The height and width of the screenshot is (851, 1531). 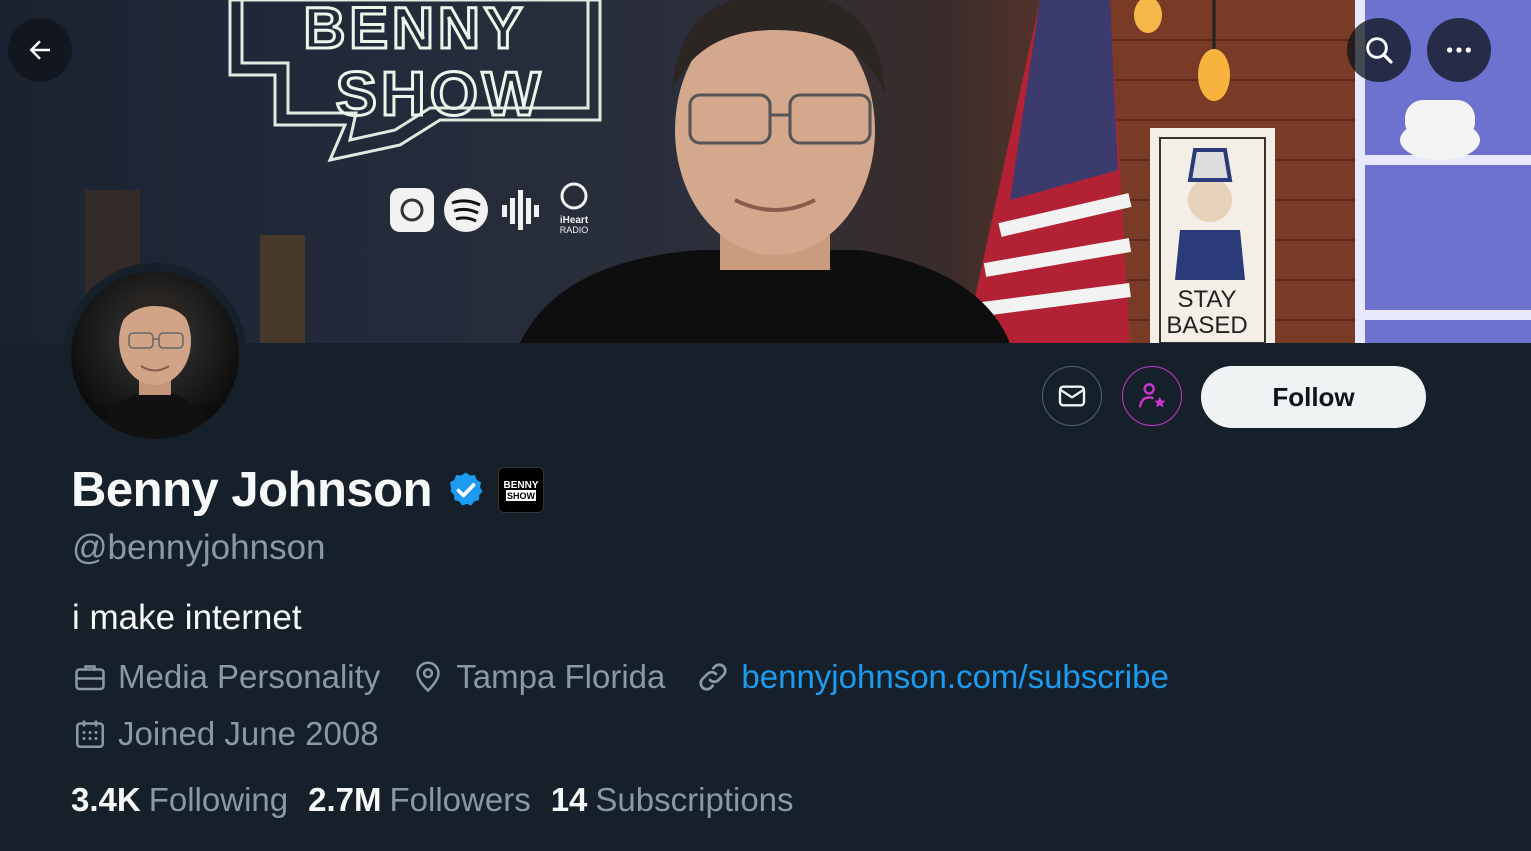 I want to click on location-item: Tampa Florida, so click(x=537, y=677).